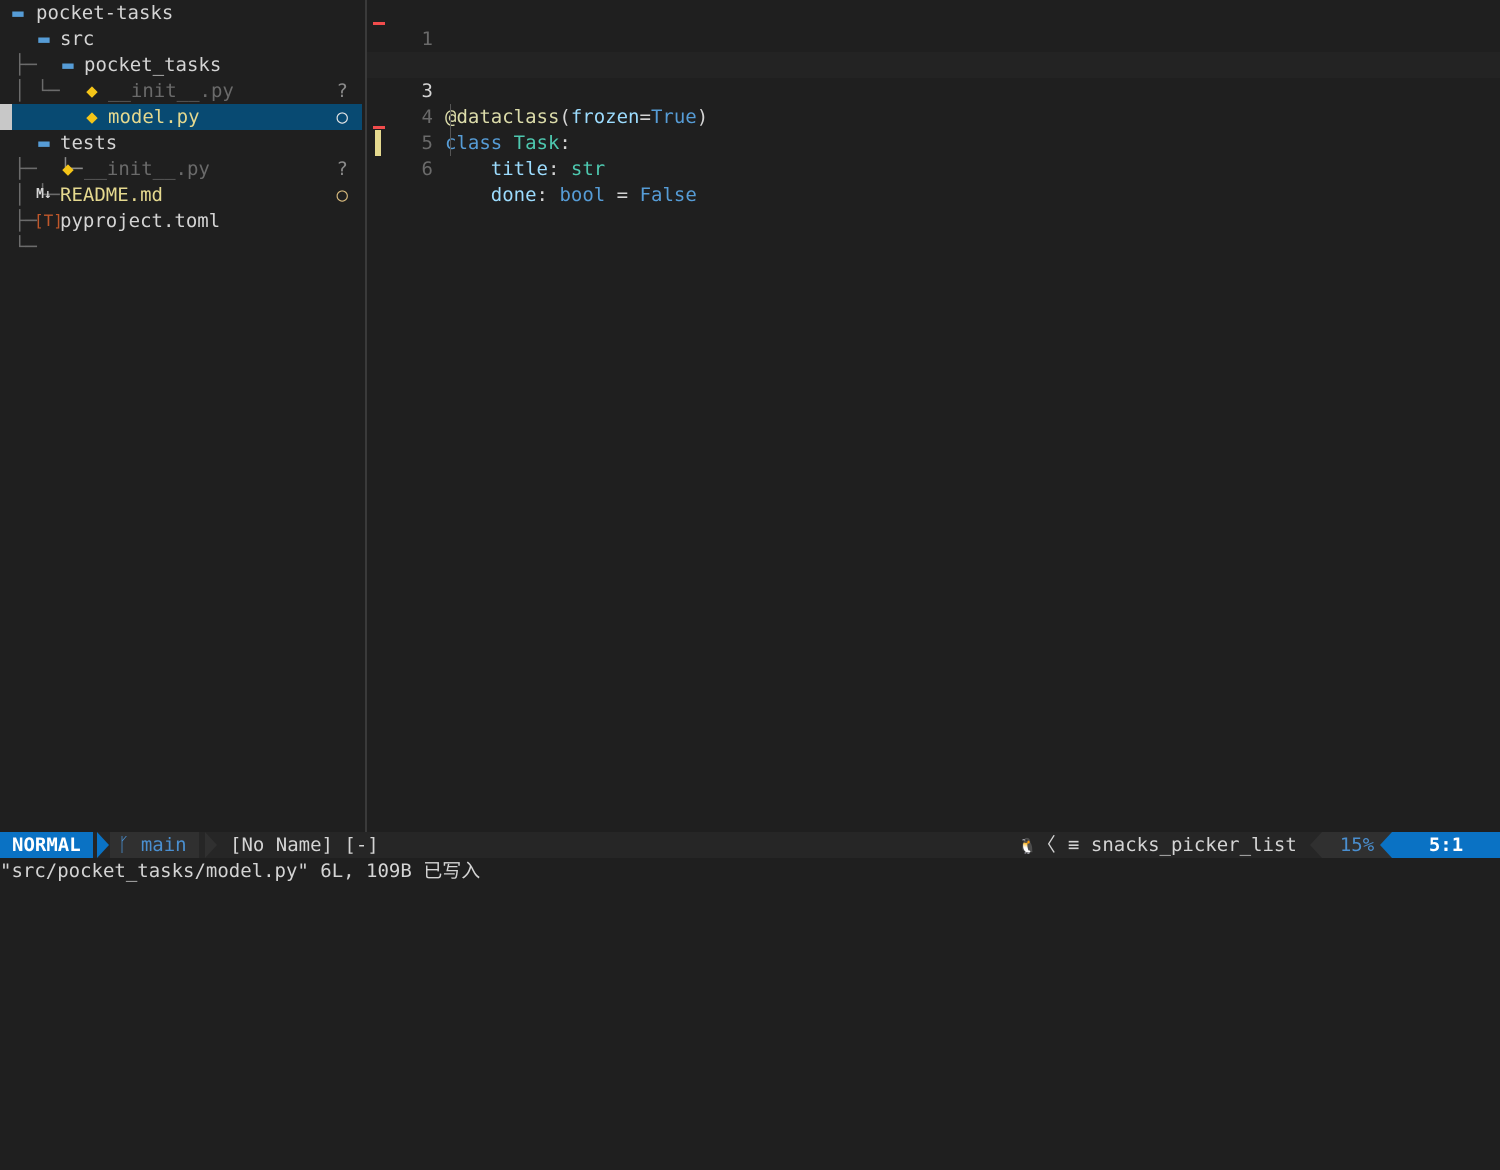 The image size is (1500, 1170). Describe the element at coordinates (181, 207) in the screenshot. I see `tree-item-readme: ├─ M↓ README.md ○` at that location.